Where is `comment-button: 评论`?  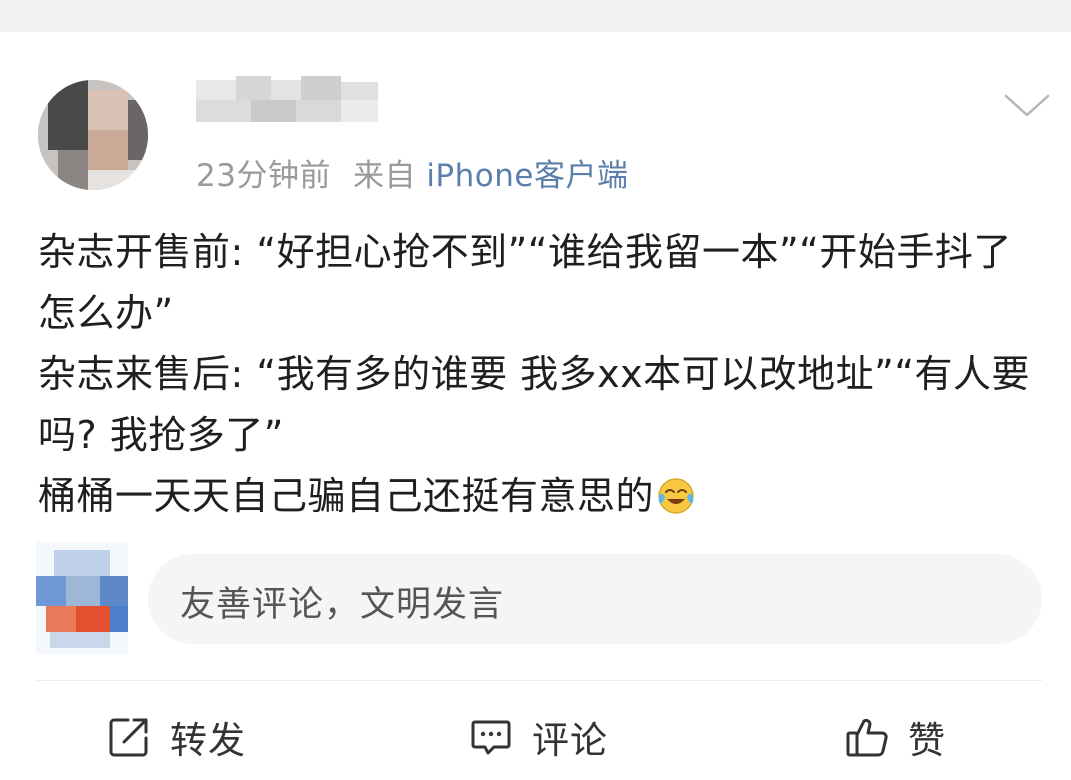 comment-button: 评论 is located at coordinates (538, 737).